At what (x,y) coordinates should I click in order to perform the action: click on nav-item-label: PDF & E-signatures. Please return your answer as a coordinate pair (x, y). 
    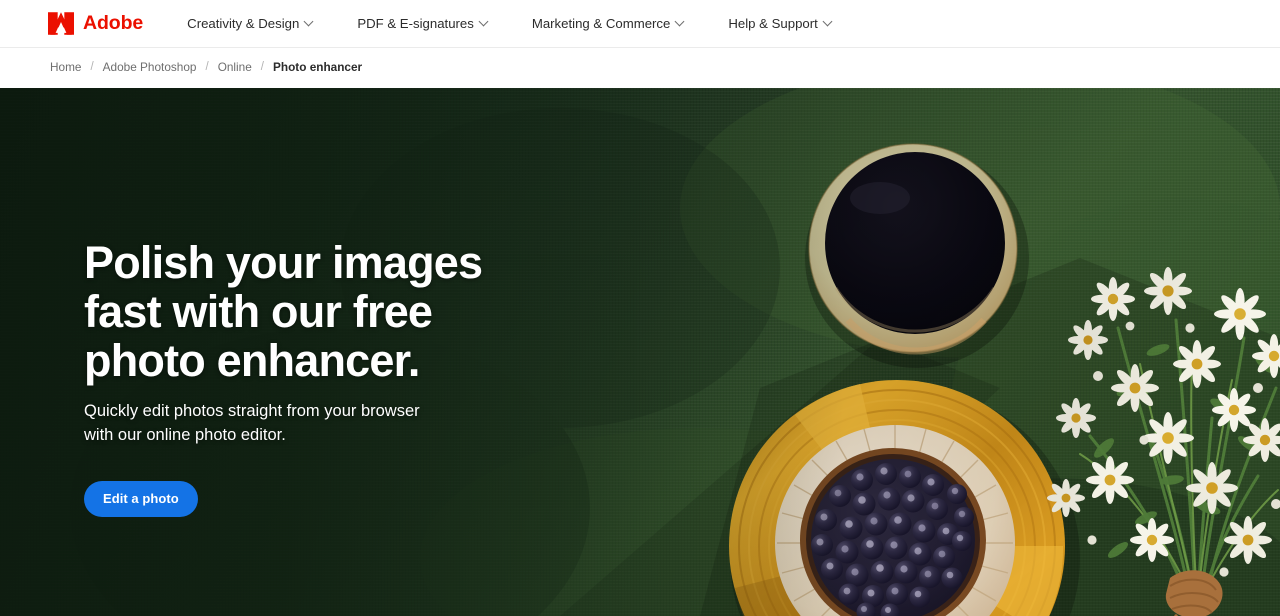
    Looking at the image, I should click on (415, 23).